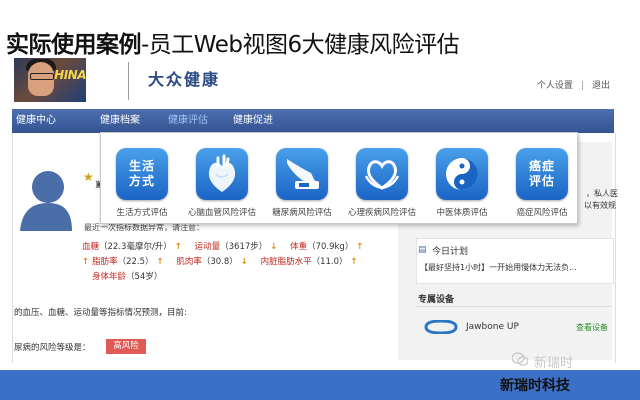 This screenshot has height=400, width=640. Describe the element at coordinates (219, 262) in the screenshot. I see `metric-value-muscle-rate: （30.8）` at that location.